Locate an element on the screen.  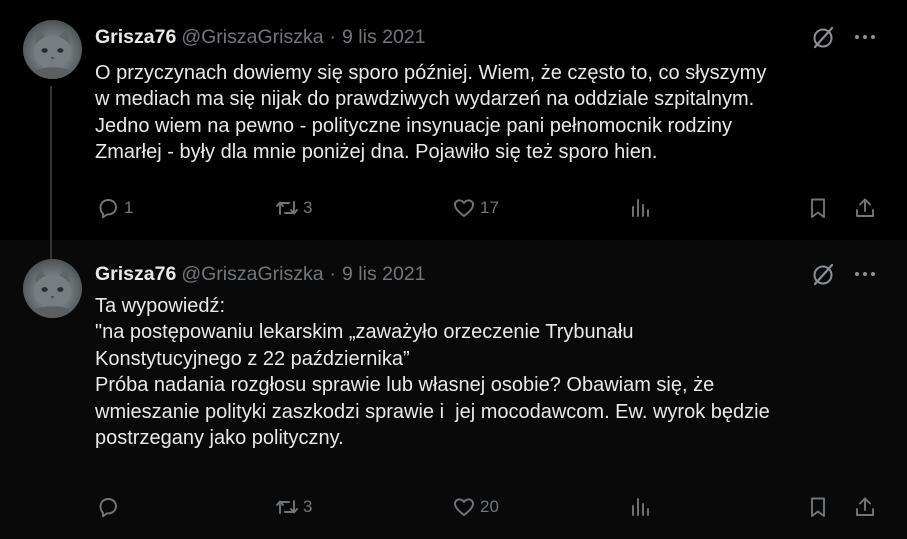
like-count: 20 is located at coordinates (489, 506).